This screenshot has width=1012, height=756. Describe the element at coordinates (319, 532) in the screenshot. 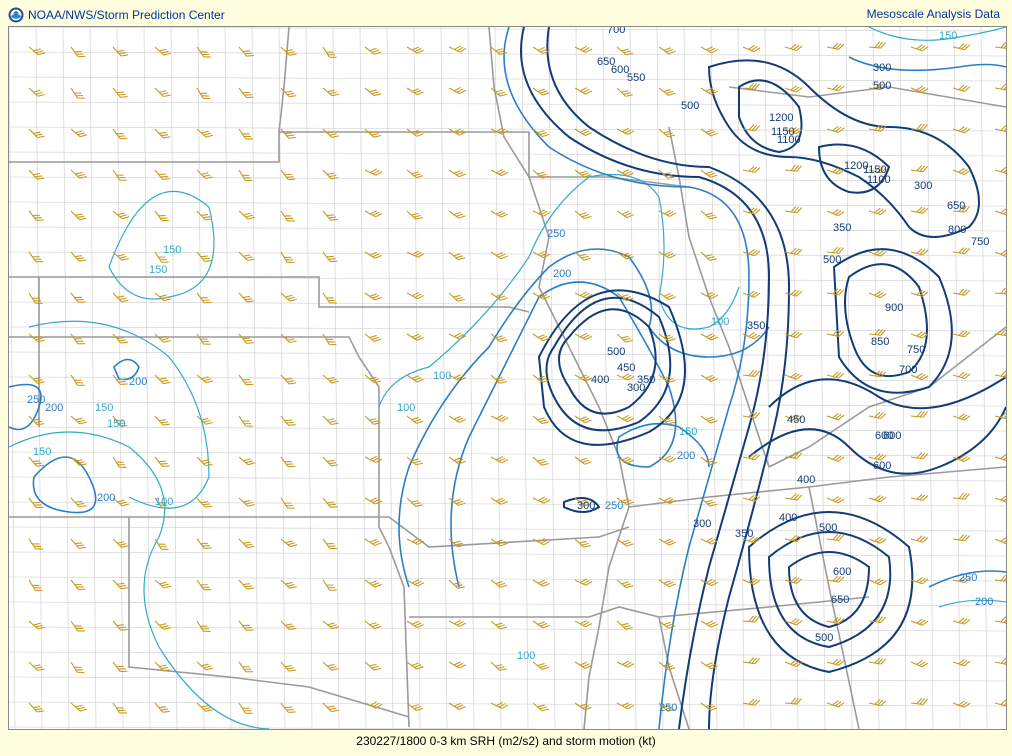

I see `state-line-ok-ar` at that location.